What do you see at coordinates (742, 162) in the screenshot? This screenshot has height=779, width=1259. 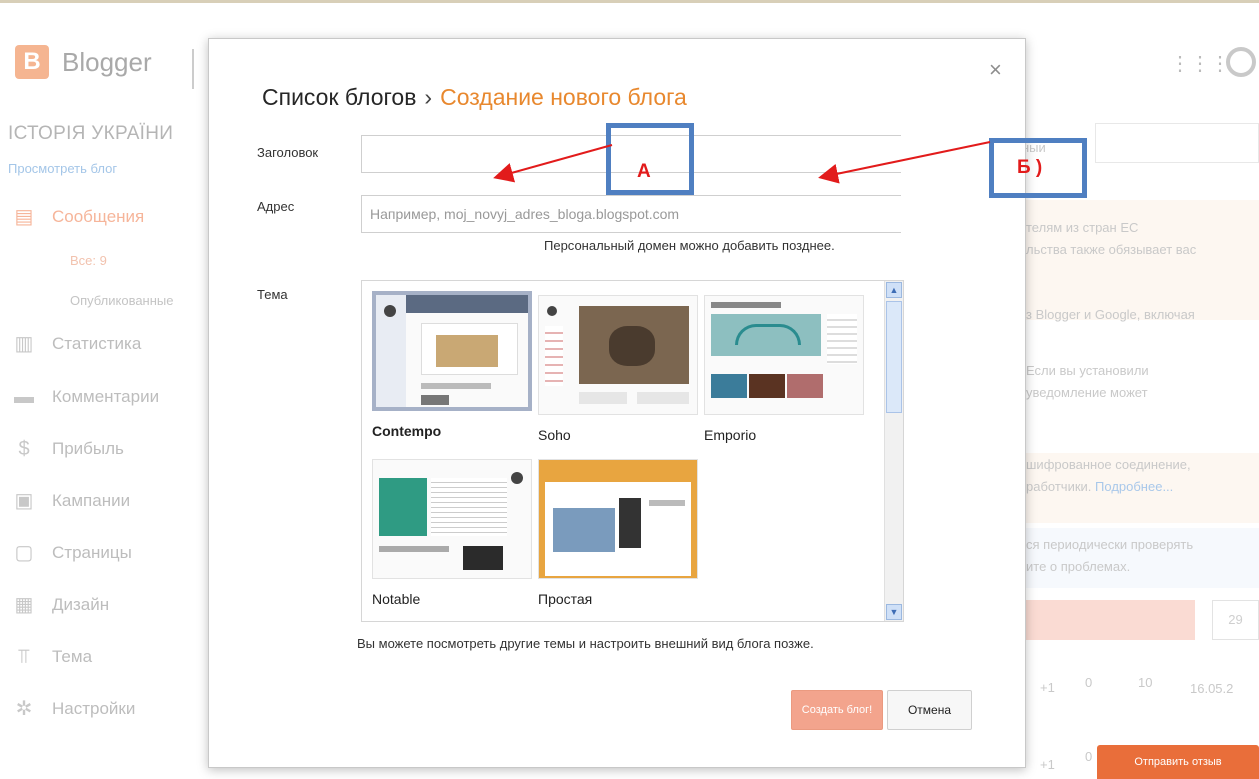 I see `annotation-arrows` at bounding box center [742, 162].